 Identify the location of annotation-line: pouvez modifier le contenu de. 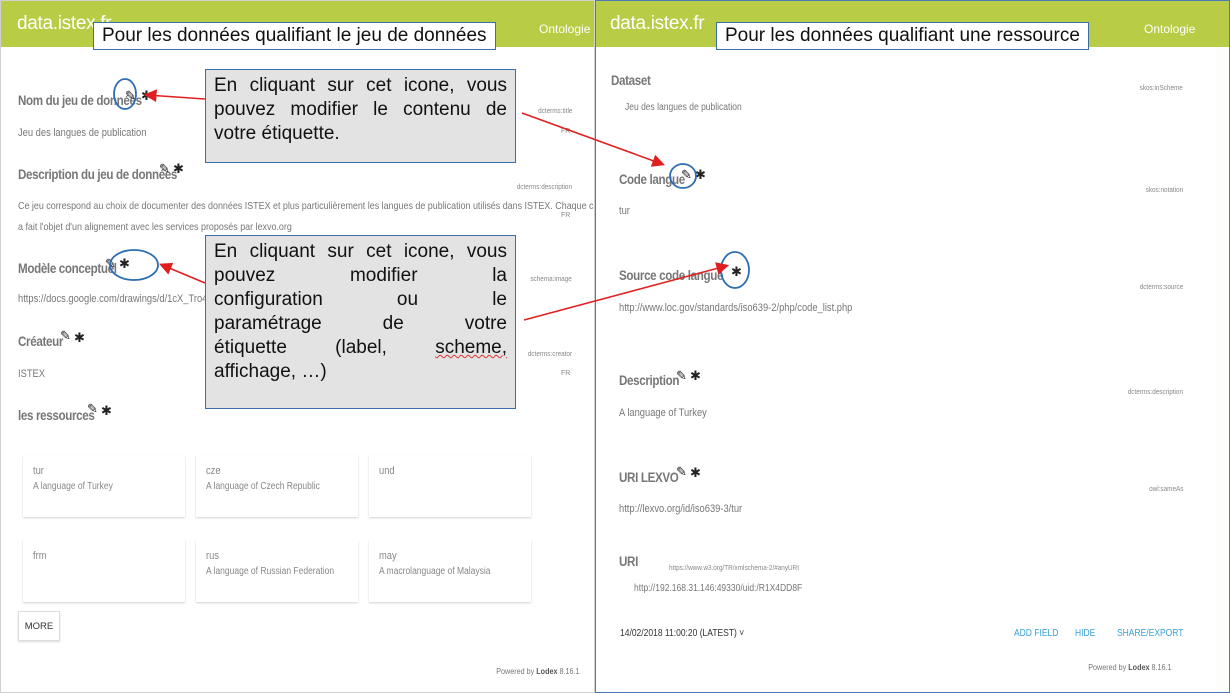
(360, 109).